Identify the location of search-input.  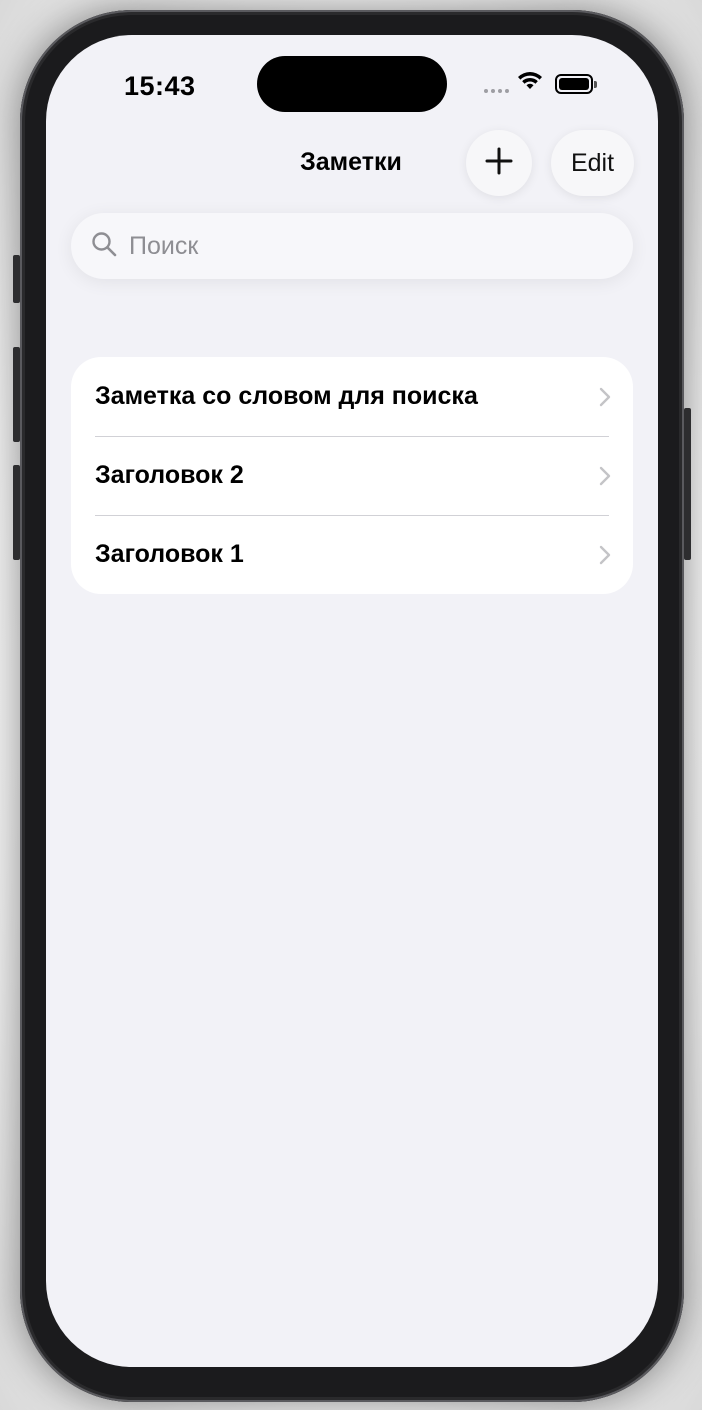
(367, 246).